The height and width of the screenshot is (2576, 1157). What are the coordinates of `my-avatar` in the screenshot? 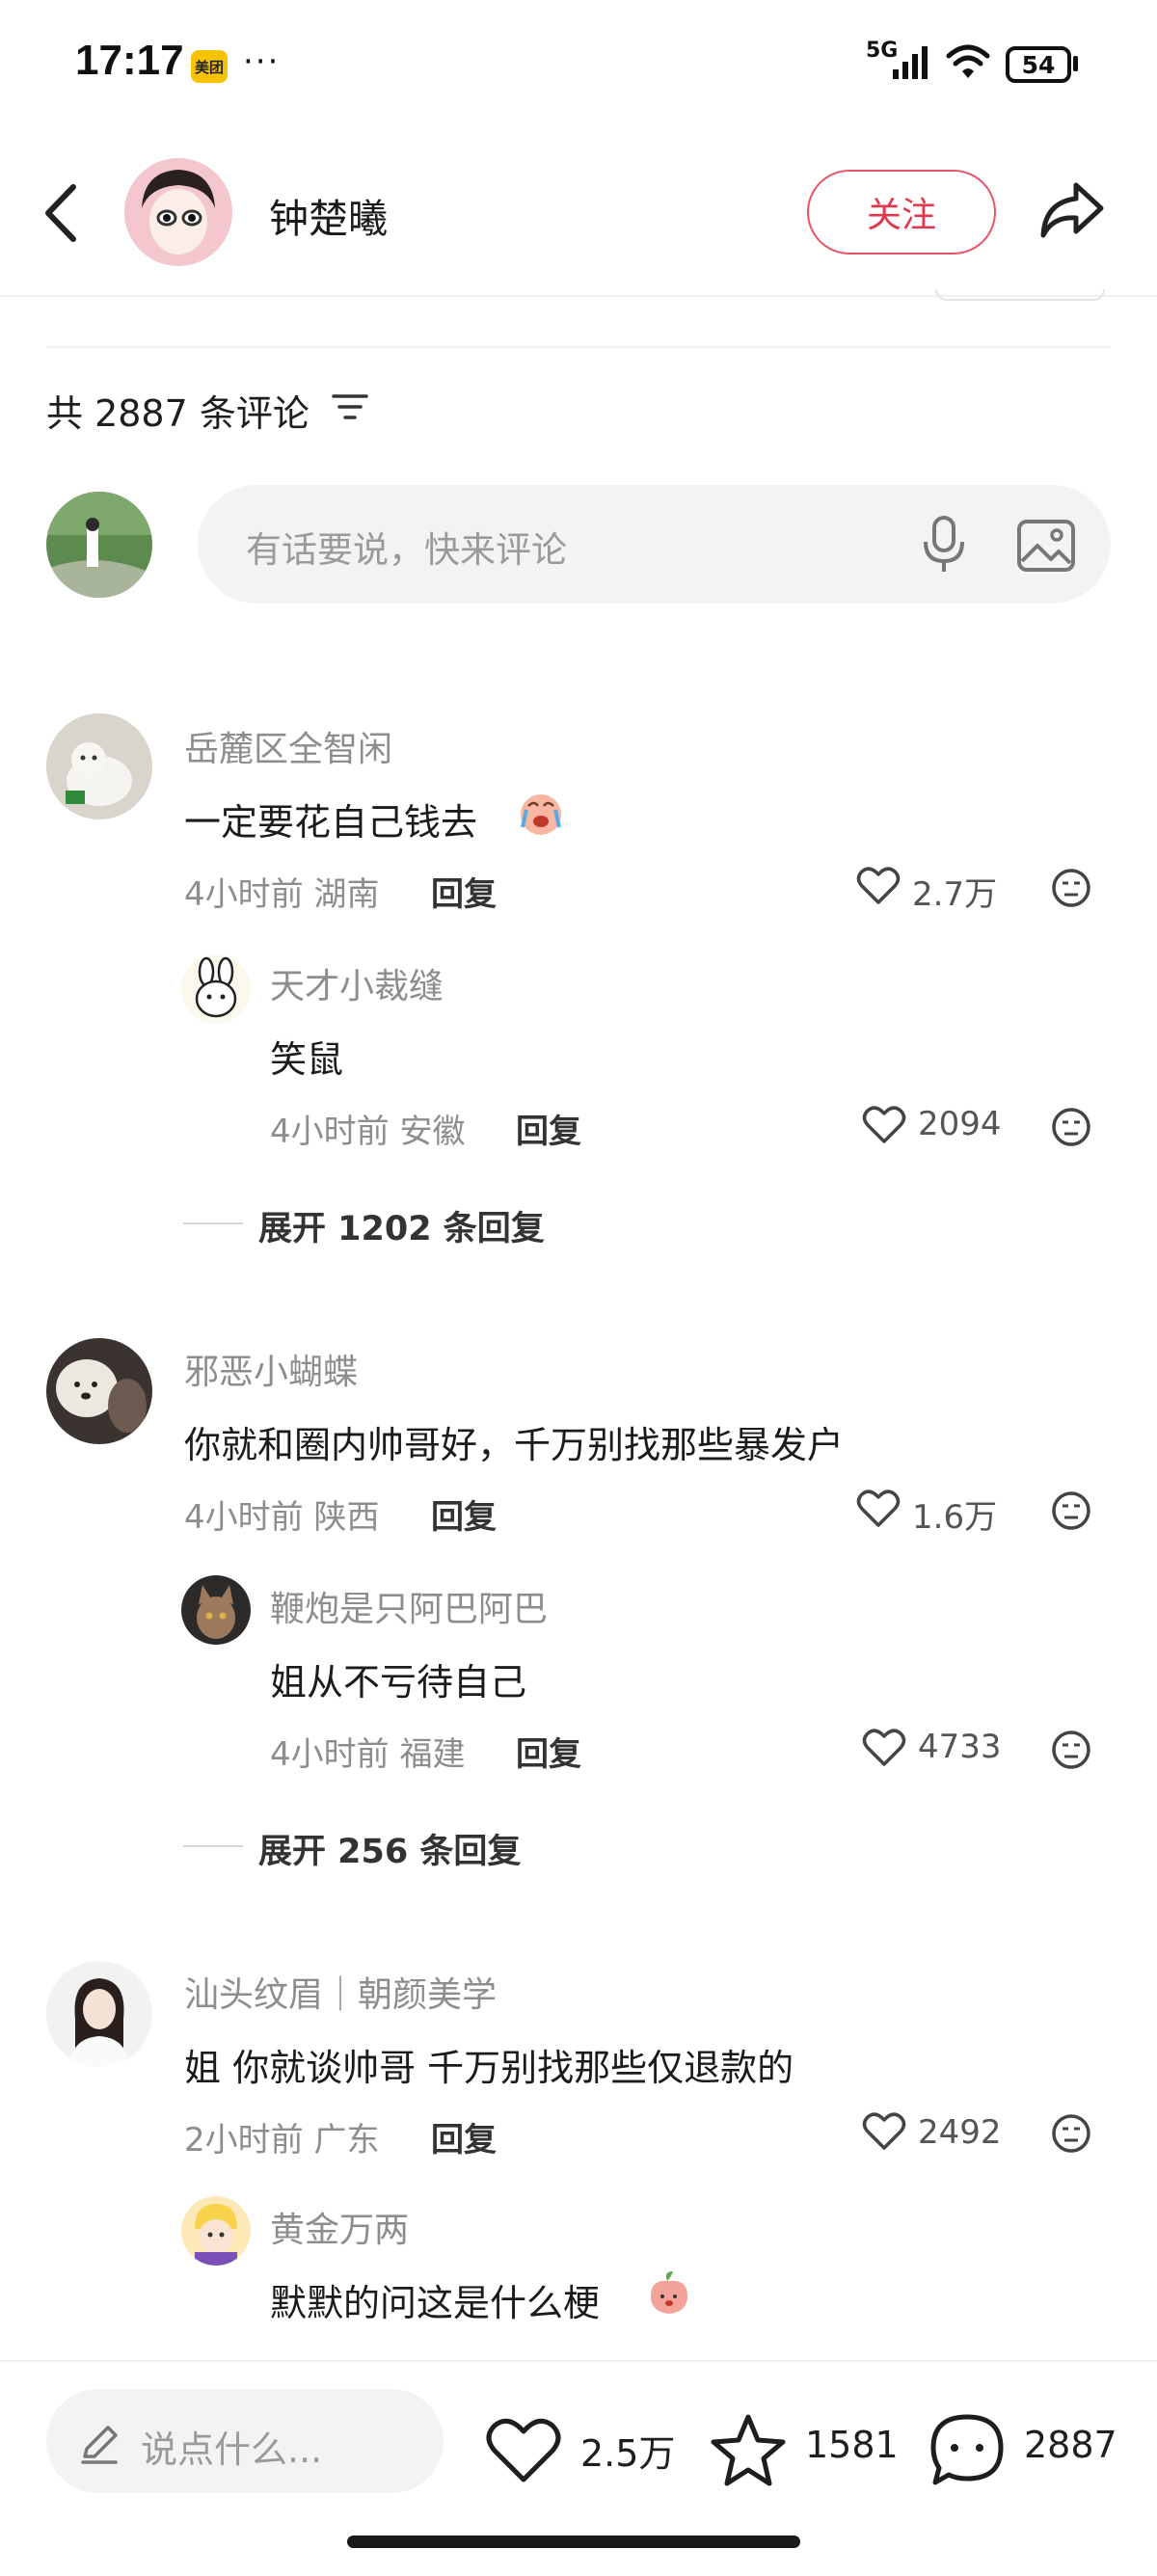 It's located at (99, 545).